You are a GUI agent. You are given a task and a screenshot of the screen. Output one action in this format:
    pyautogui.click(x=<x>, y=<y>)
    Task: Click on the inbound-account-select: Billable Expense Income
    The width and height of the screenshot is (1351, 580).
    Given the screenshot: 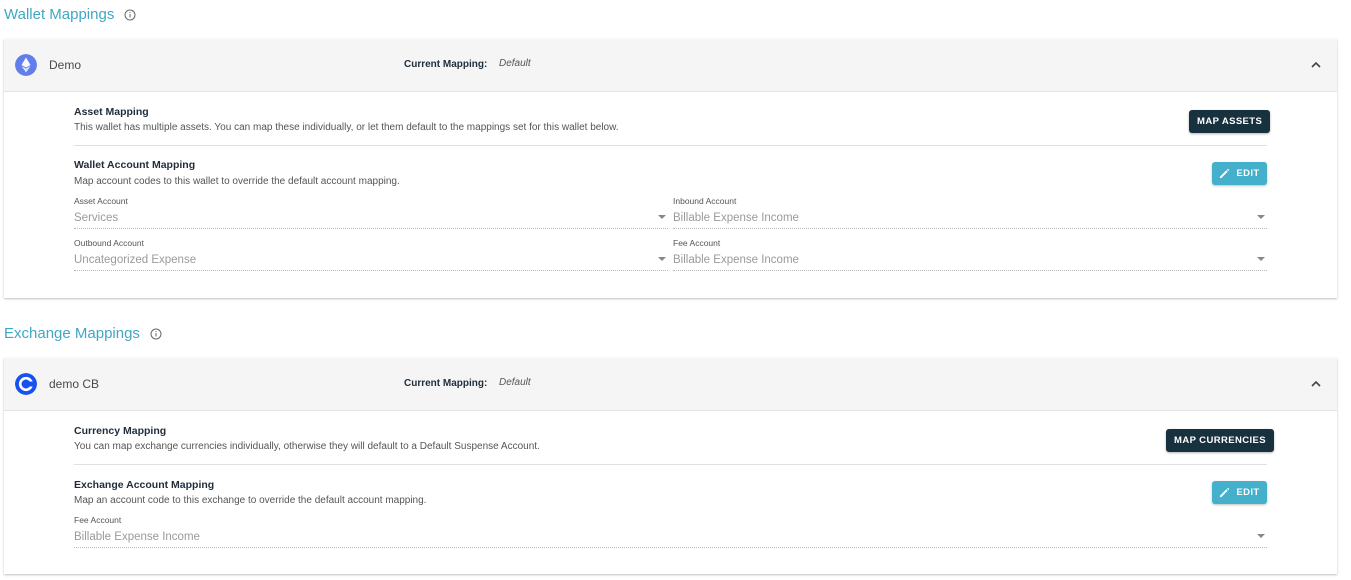 What is the action you would take?
    pyautogui.click(x=970, y=219)
    